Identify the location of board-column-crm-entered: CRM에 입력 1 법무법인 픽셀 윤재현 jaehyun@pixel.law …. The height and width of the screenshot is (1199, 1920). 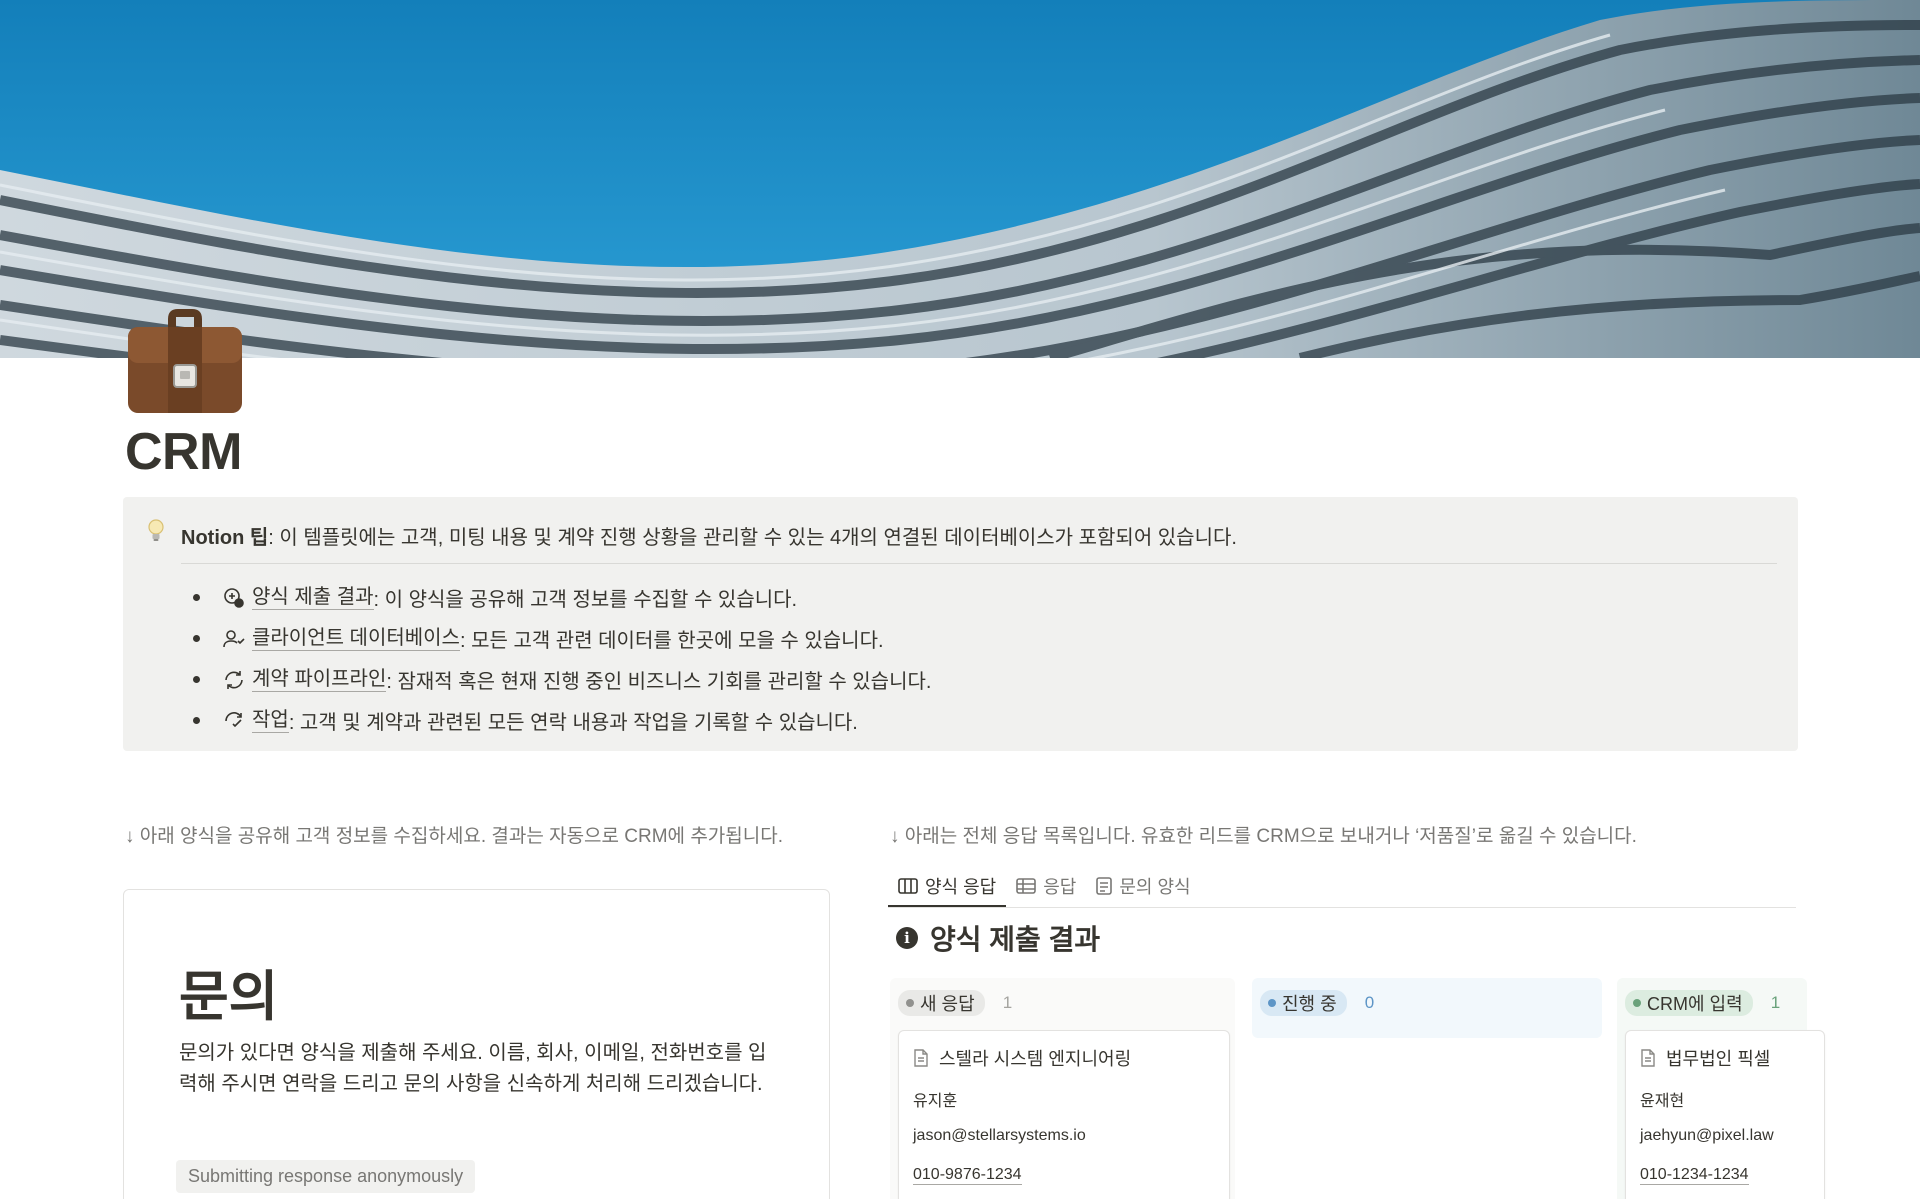
(1721, 1088).